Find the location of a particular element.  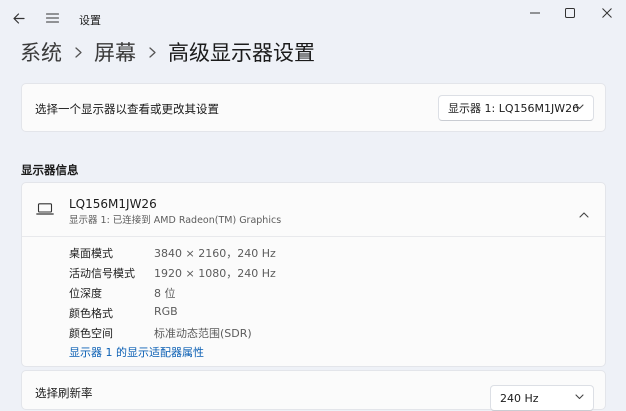

laptop-monitor-icon is located at coordinates (45, 209).